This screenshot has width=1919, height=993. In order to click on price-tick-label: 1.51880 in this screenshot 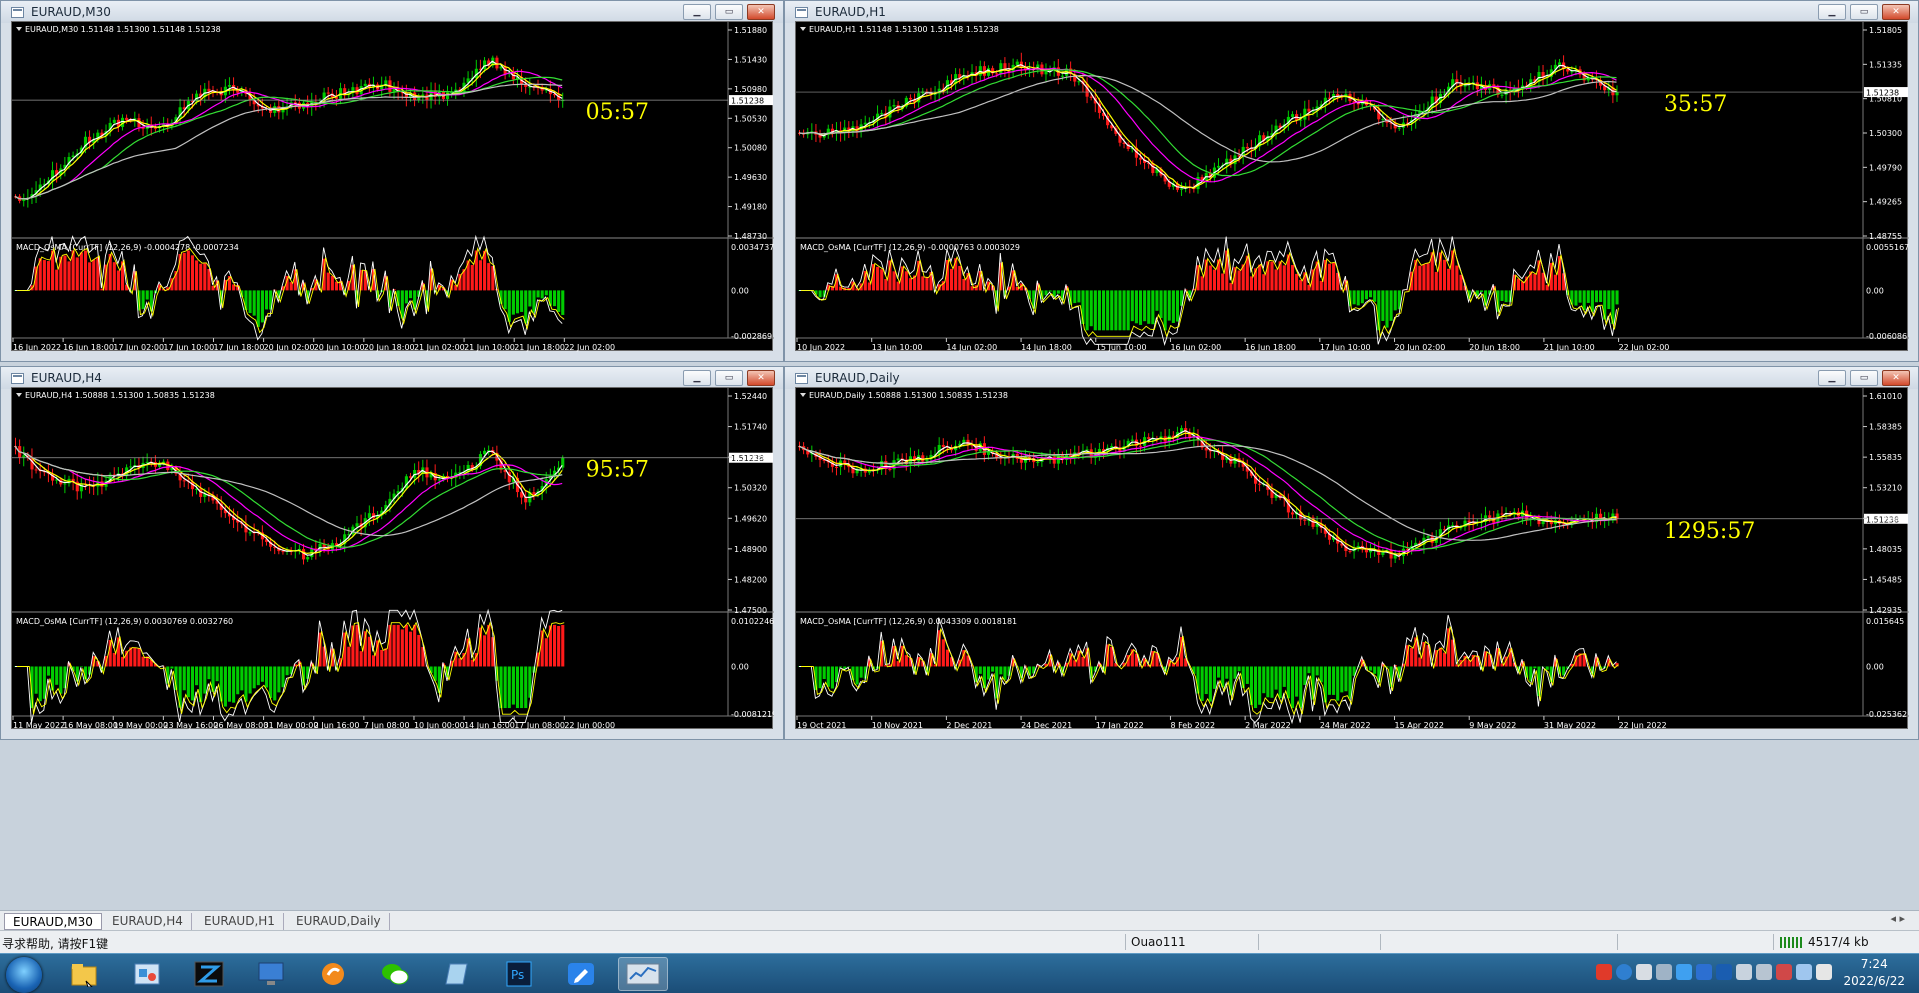, I will do `click(750, 30)`.